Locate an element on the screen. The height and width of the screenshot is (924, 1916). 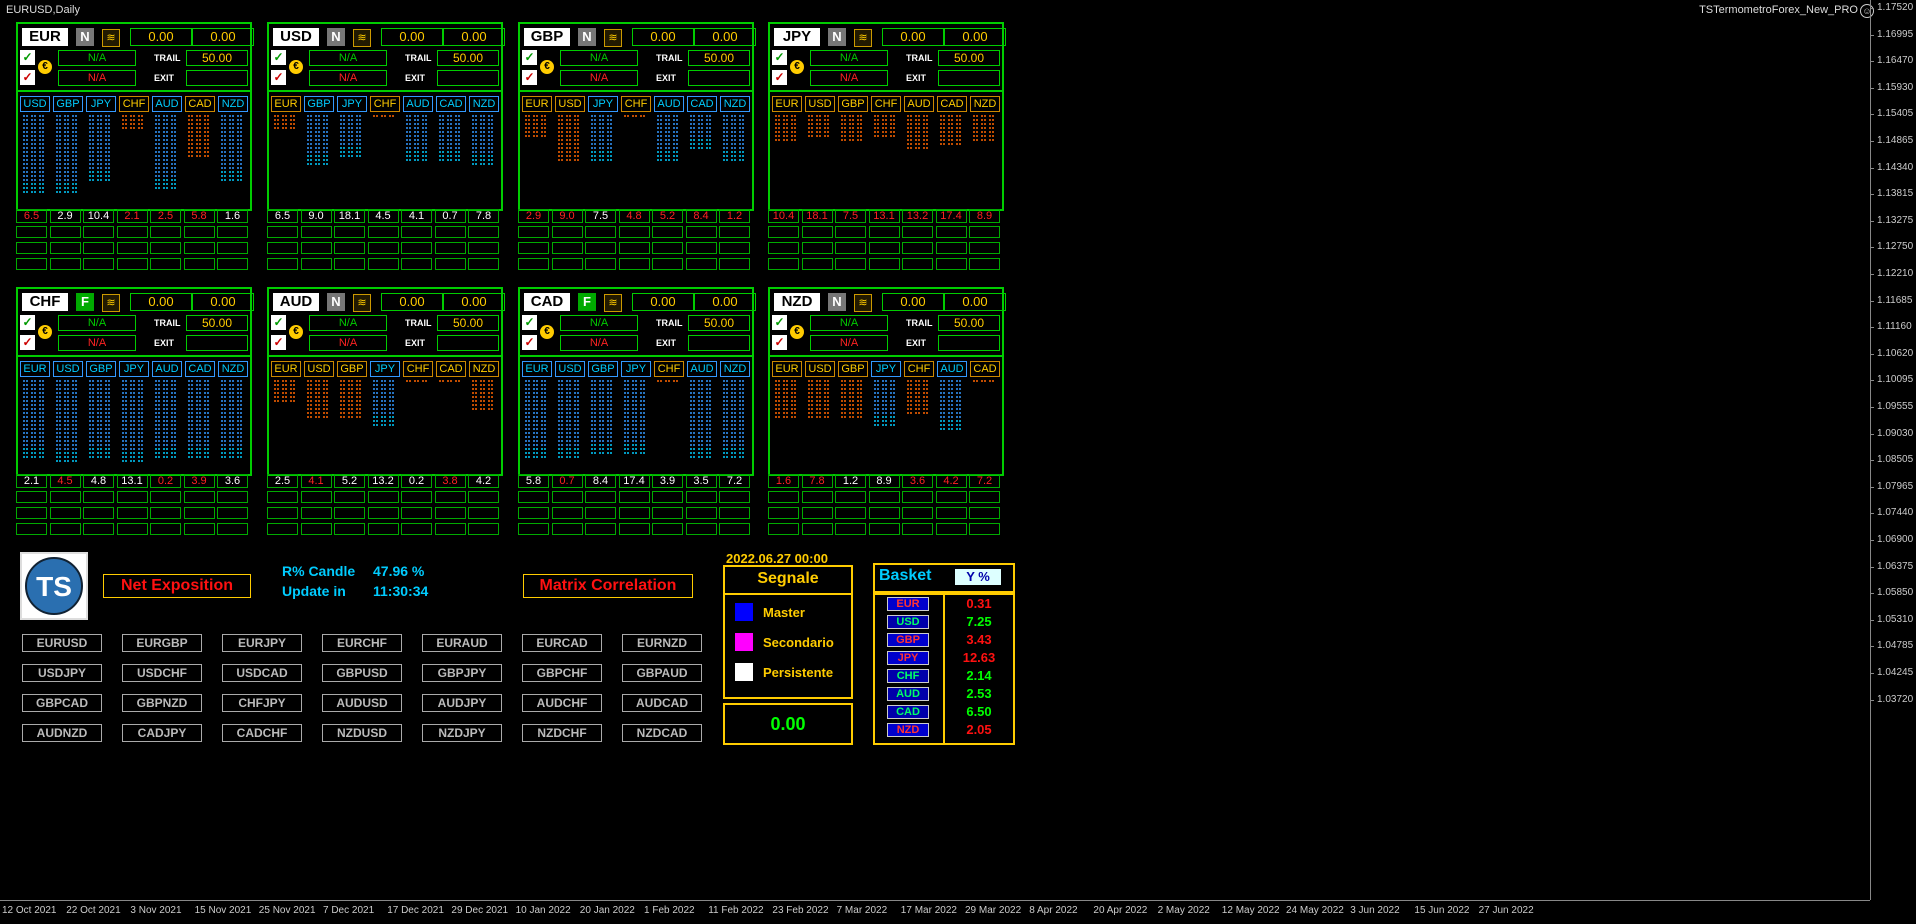
pair-button-usdchf: USDCHF is located at coordinates (162, 673).